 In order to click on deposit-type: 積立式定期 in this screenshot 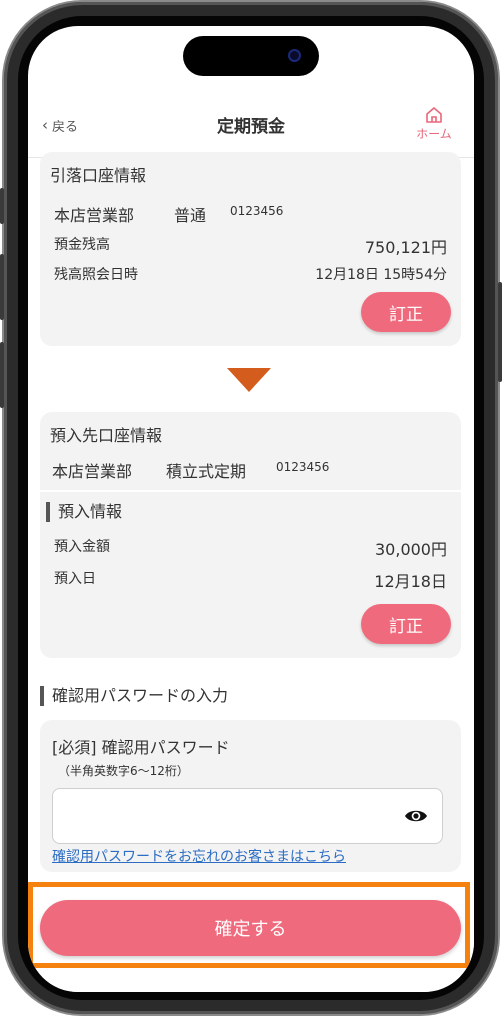, I will do `click(206, 471)`.